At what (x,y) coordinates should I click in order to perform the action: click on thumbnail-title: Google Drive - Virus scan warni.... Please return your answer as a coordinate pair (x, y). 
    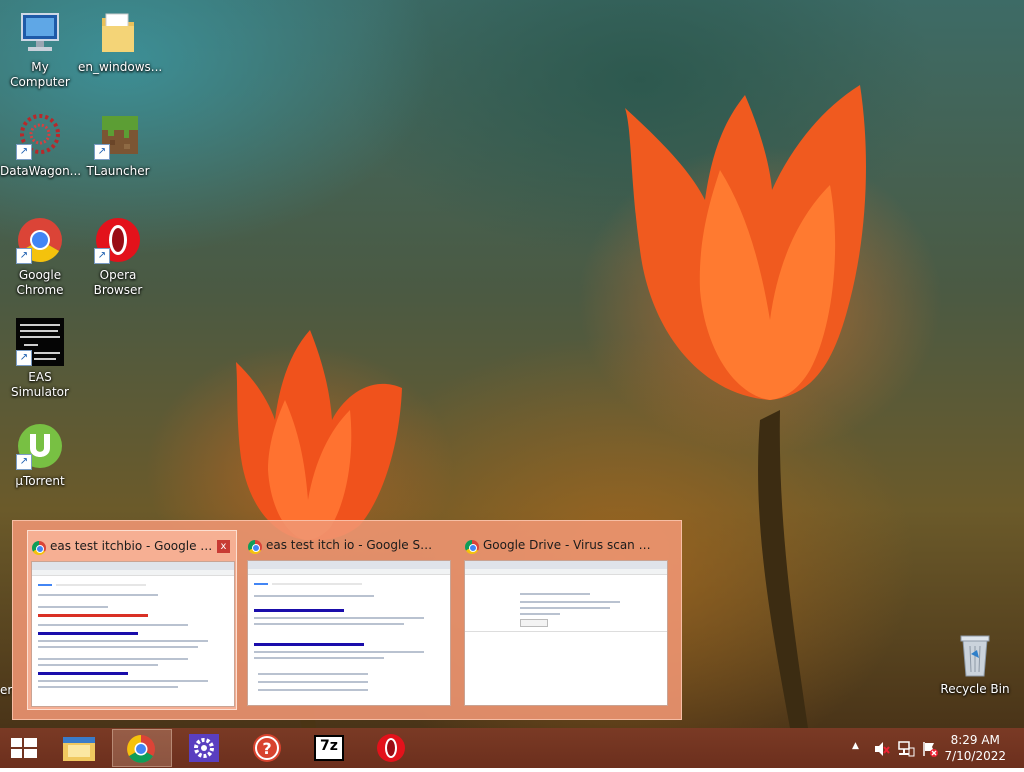
    Looking at the image, I should click on (567, 545).